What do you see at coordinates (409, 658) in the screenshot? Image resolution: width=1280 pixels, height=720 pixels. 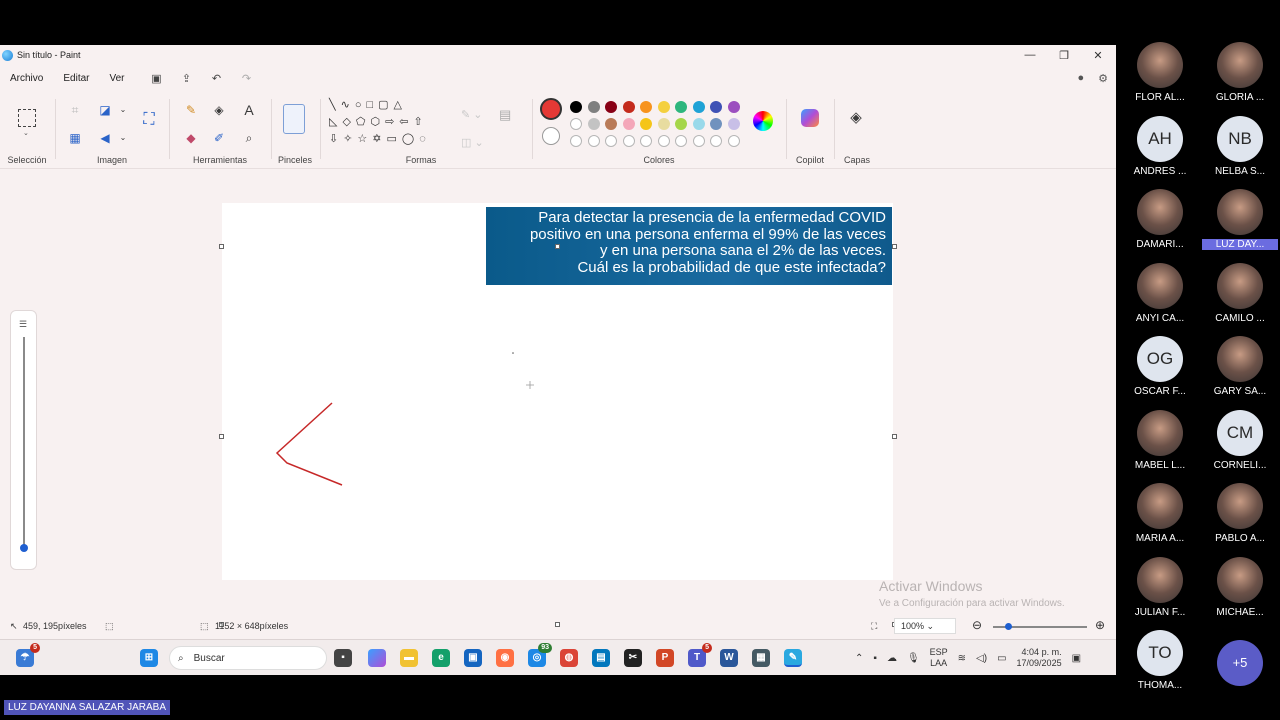 I see `file-explorer-icon: ▬` at bounding box center [409, 658].